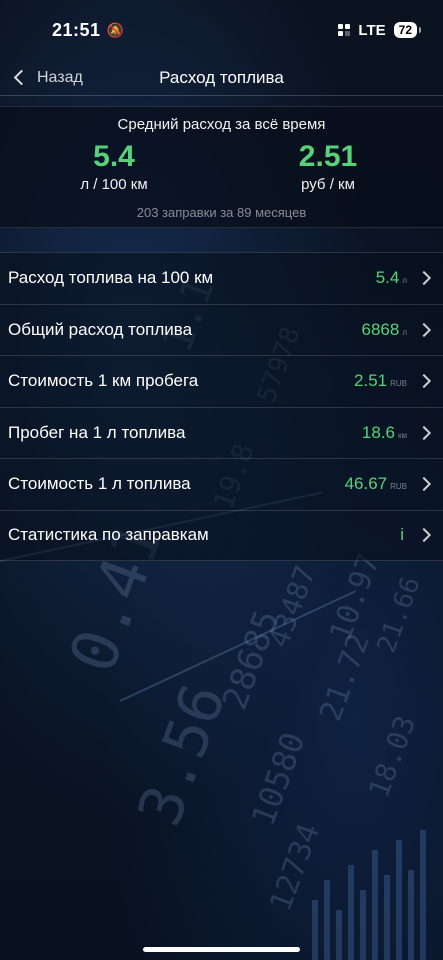 Image resolution: width=443 pixels, height=960 pixels. I want to click on refuel-count-note: 203 заправки за 89 месяцев, so click(221, 212).